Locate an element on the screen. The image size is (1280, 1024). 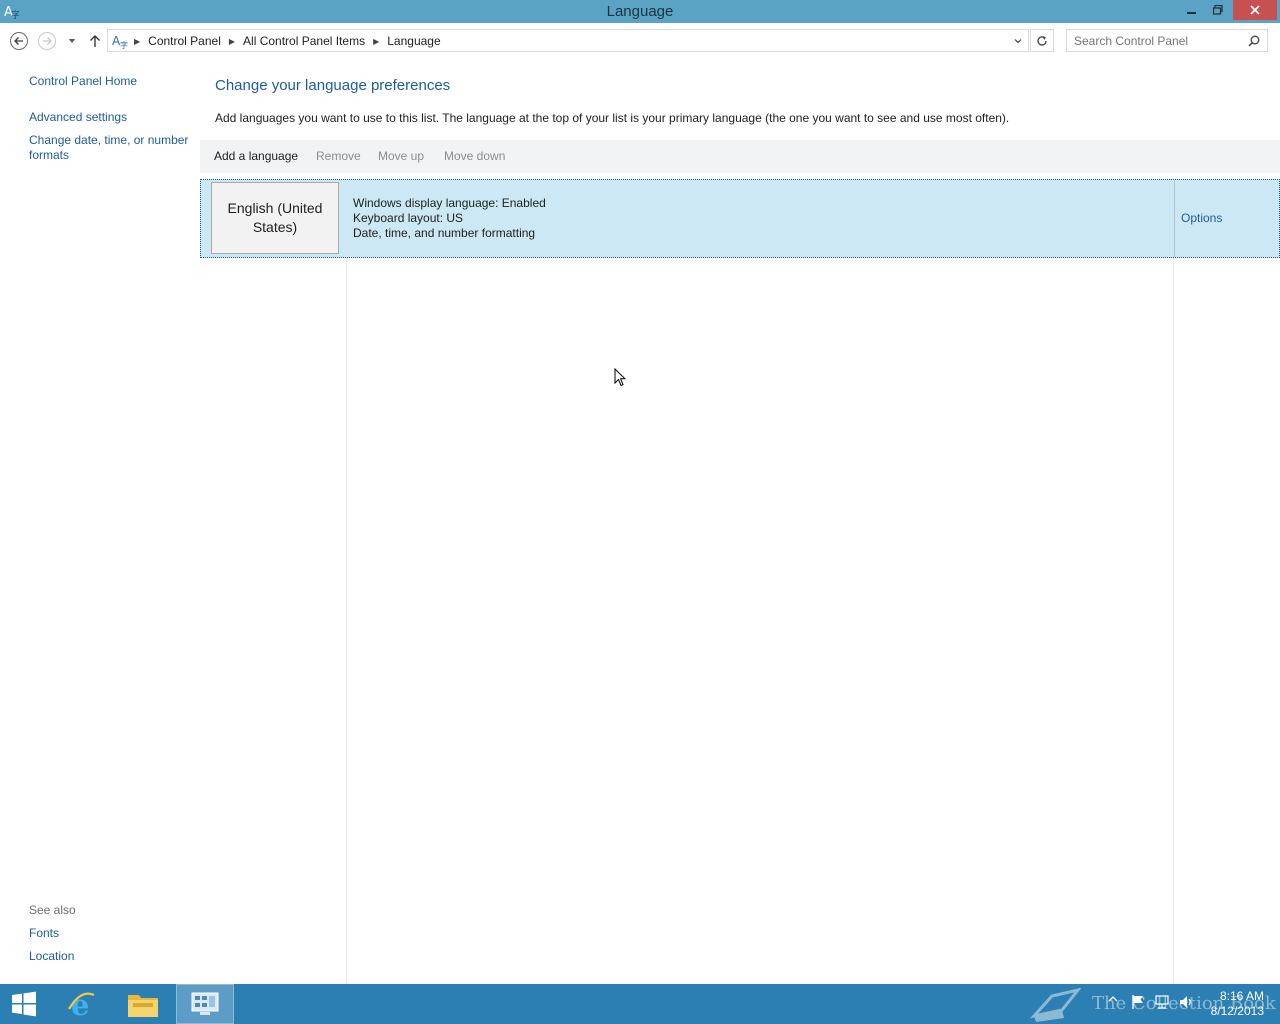
start-button is located at coordinates (24, 1004).